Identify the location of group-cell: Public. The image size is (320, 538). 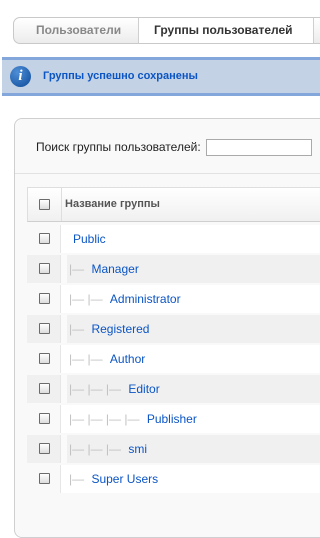
(87, 239).